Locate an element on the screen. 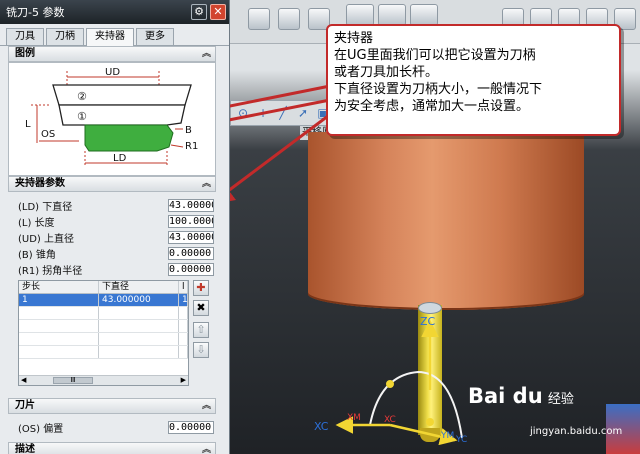  group-title: 描述 is located at coordinates (25, 449).